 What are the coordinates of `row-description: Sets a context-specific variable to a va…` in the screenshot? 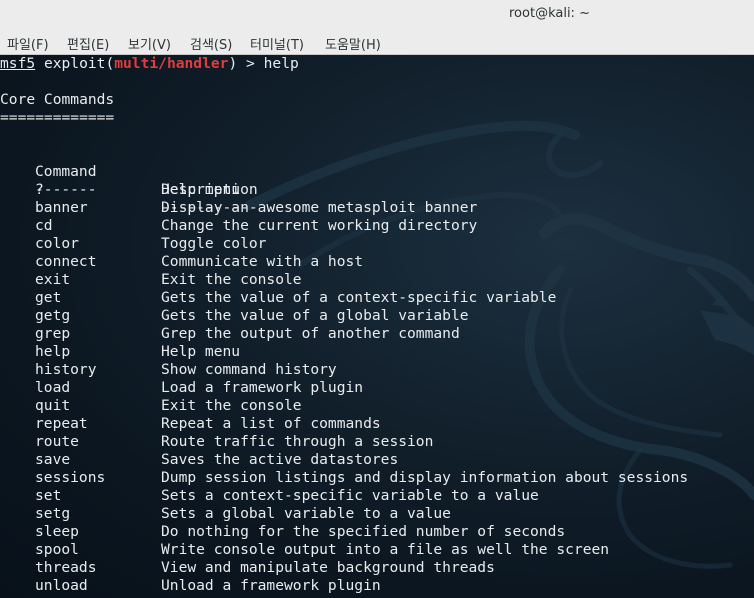 It's located at (350, 495).